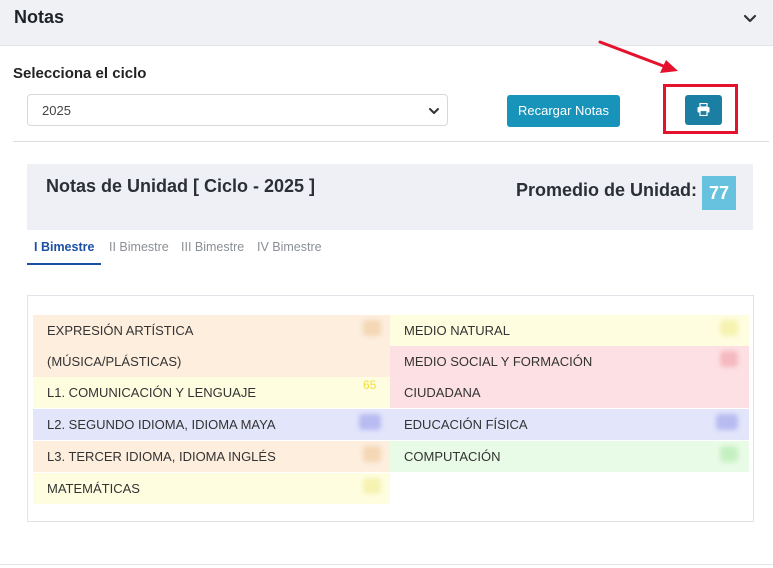 The height and width of the screenshot is (568, 773). Describe the element at coordinates (563, 111) in the screenshot. I see `reload-grades-button: Recargar Notas` at that location.